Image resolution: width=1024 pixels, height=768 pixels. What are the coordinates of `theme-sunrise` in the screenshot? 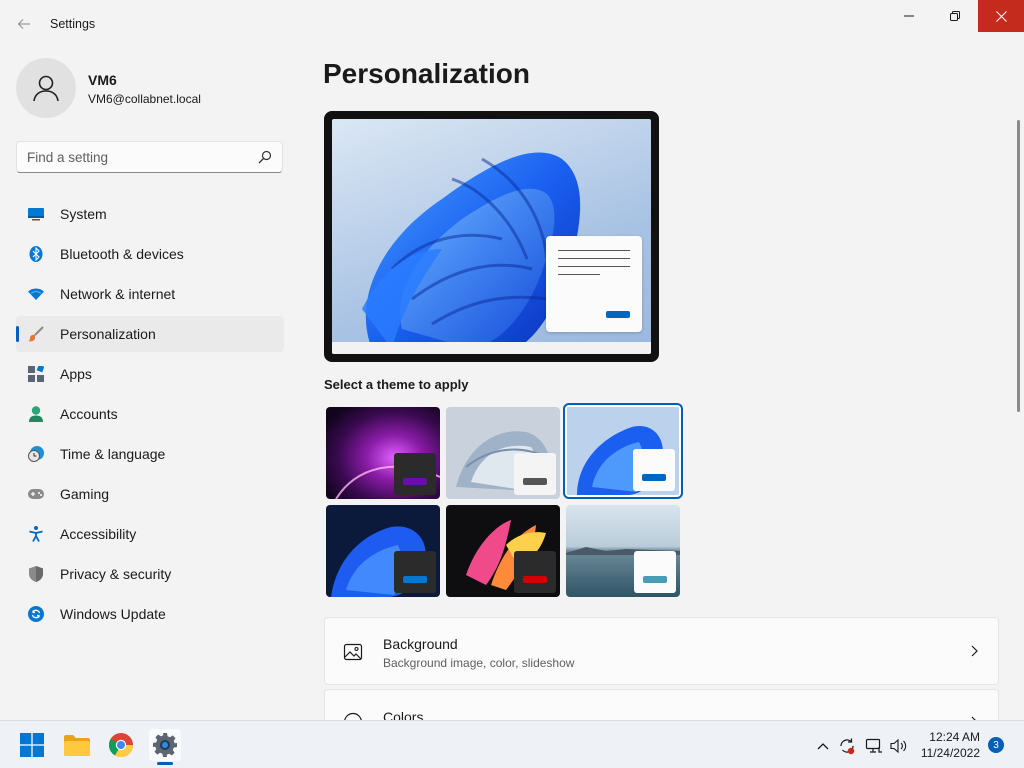 It's located at (623, 551).